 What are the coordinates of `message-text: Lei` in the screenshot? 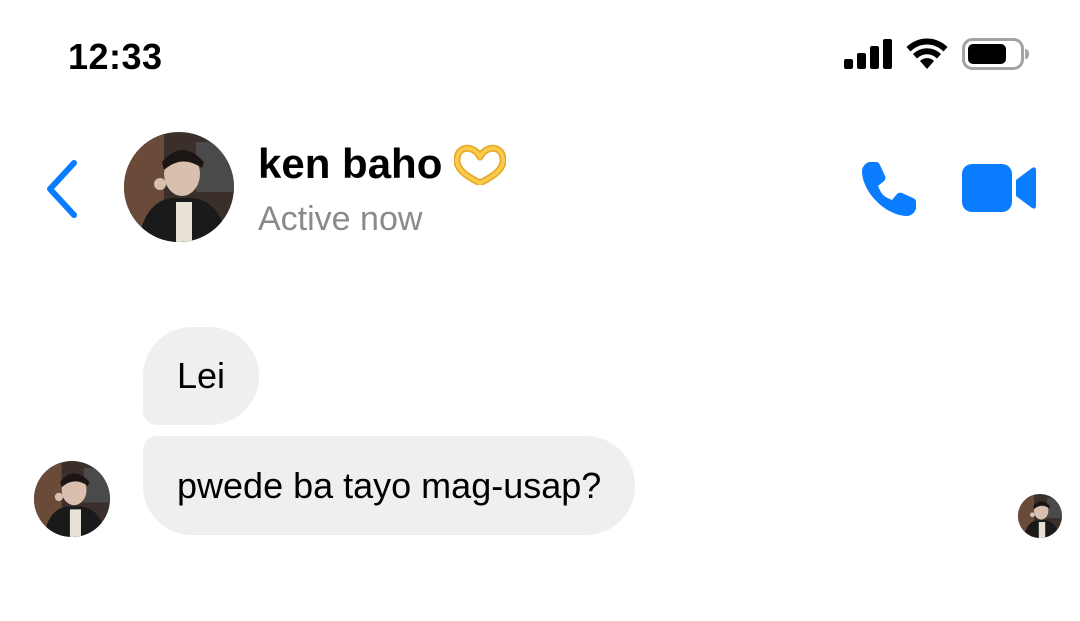 It's located at (201, 375).